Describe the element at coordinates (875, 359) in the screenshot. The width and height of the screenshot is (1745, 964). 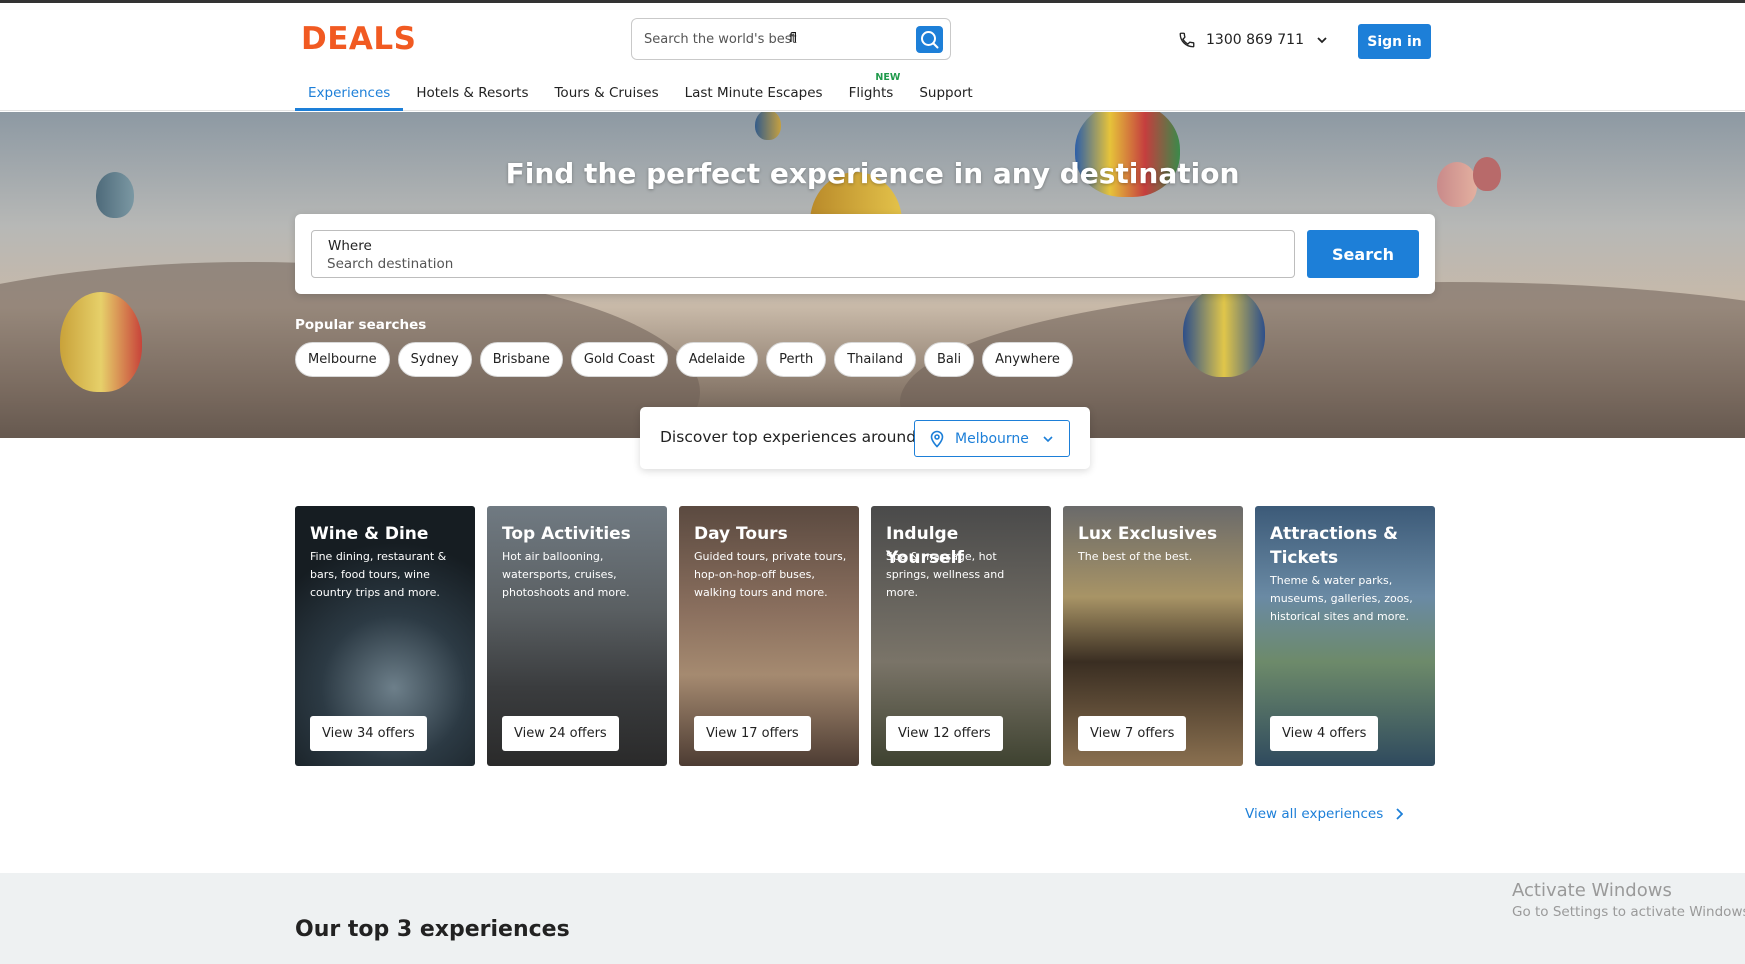
I see `popular-chip-thailand: Thailand` at that location.